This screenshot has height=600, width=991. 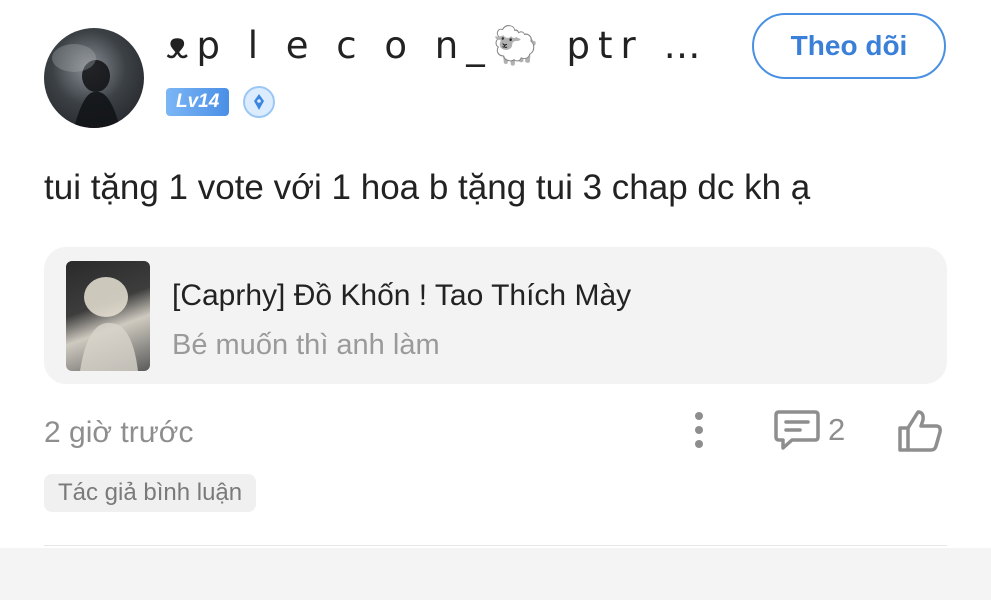 What do you see at coordinates (837, 429) in the screenshot?
I see `reply-count: 2` at bounding box center [837, 429].